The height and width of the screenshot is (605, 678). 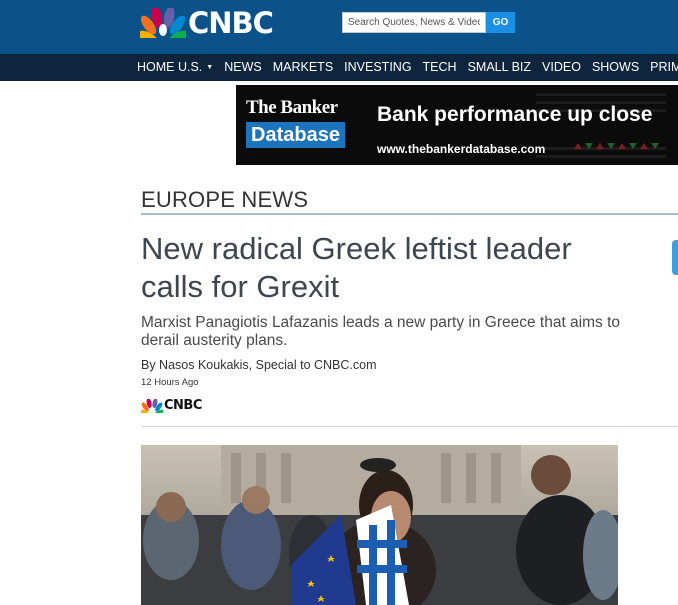 I want to click on ad-brand-title: The Banker, so click(x=292, y=107).